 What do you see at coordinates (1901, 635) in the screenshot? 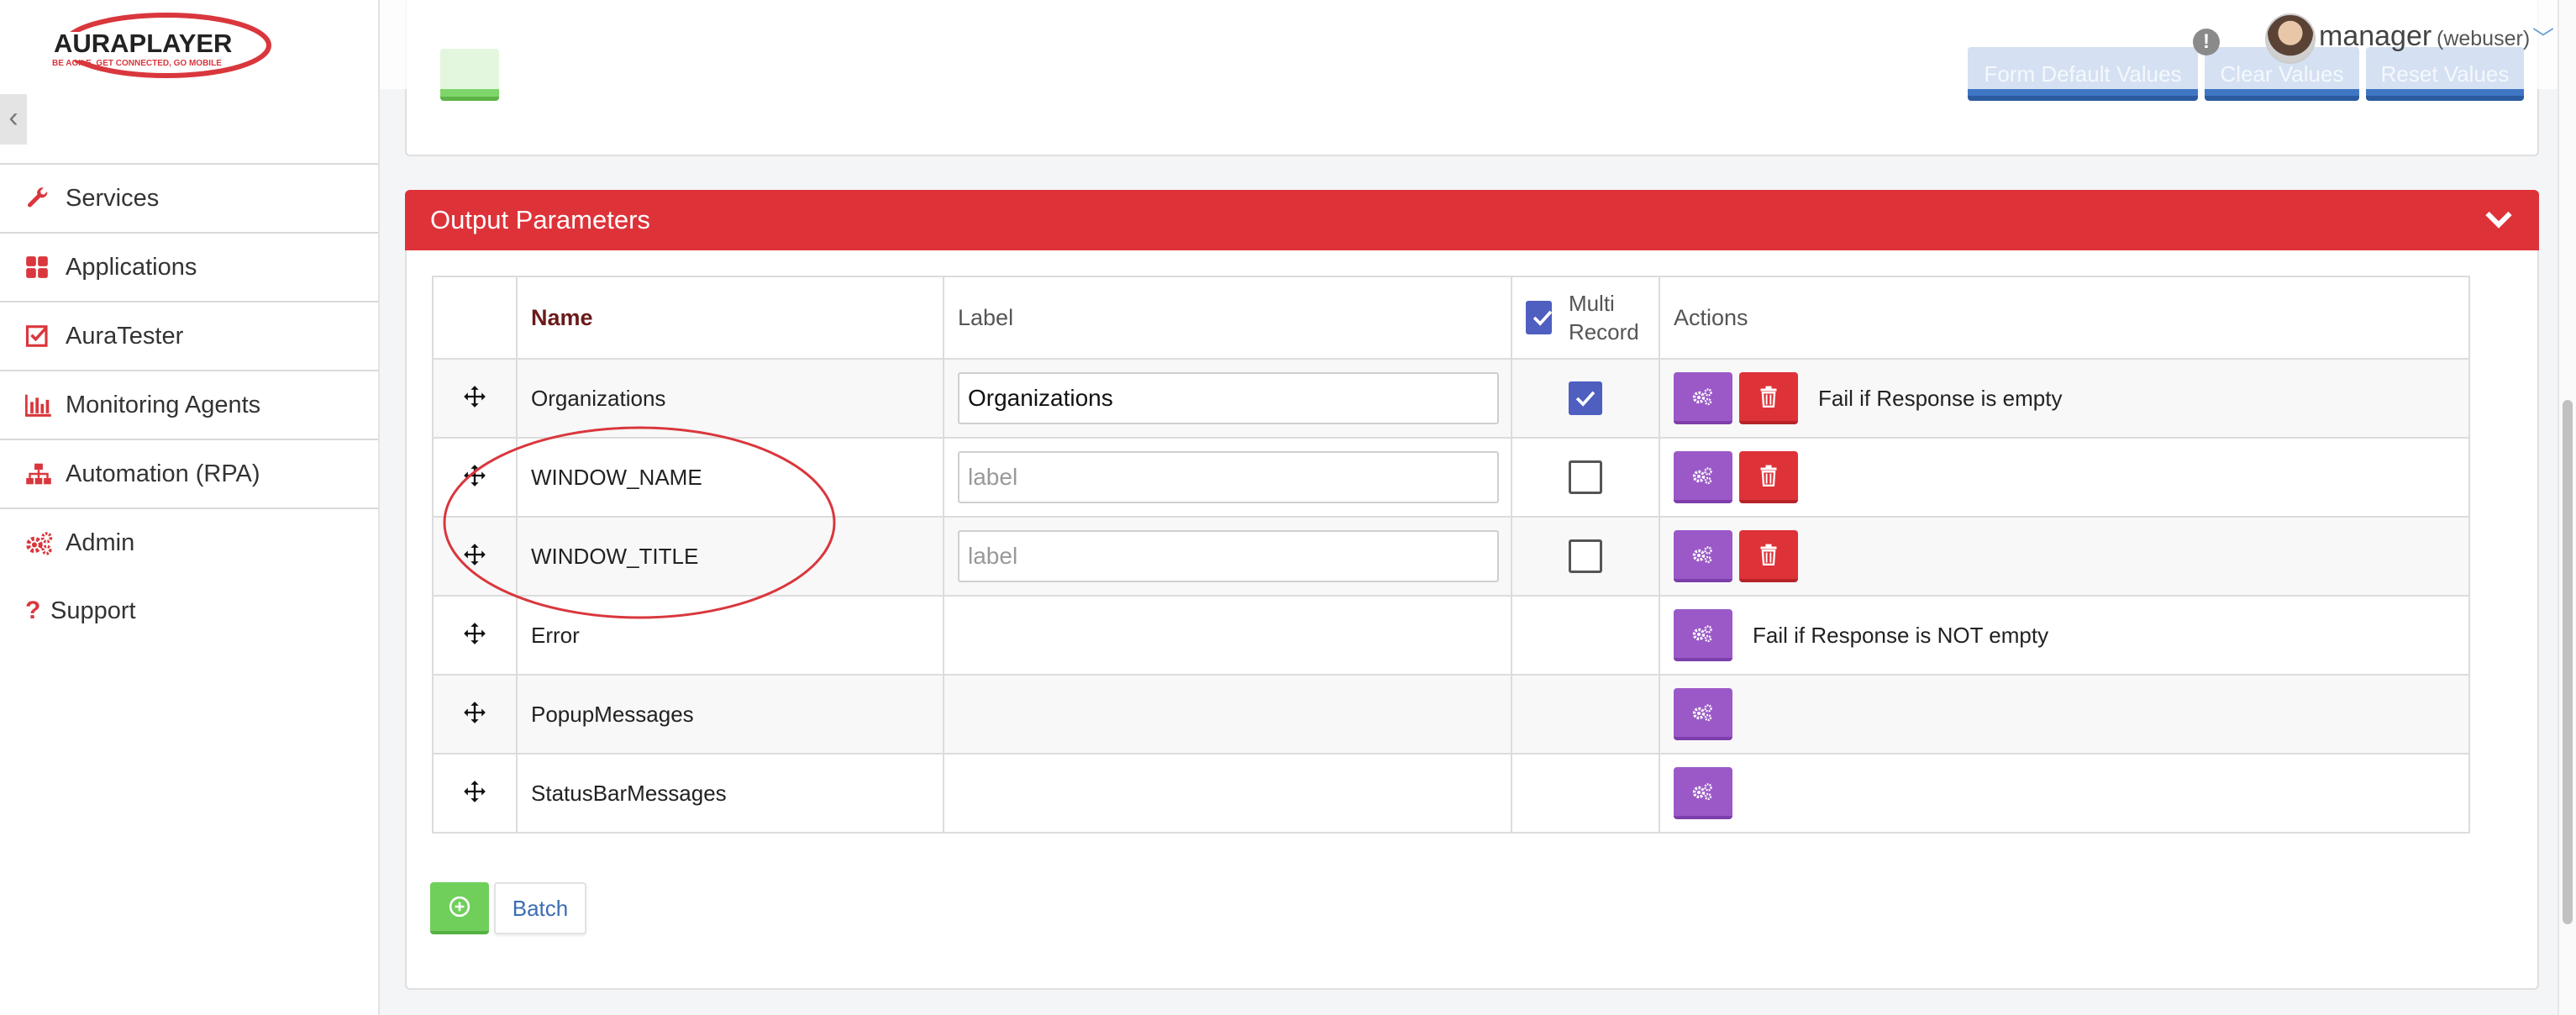
I see `fail-condition-text: Fail if Response is NOT empty` at bounding box center [1901, 635].